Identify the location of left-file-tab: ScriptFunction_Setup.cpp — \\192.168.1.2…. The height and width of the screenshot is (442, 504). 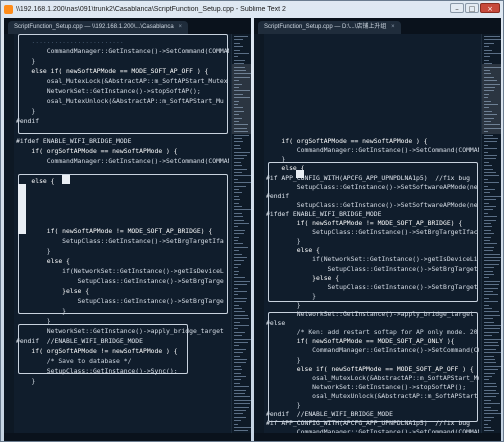
(98, 27).